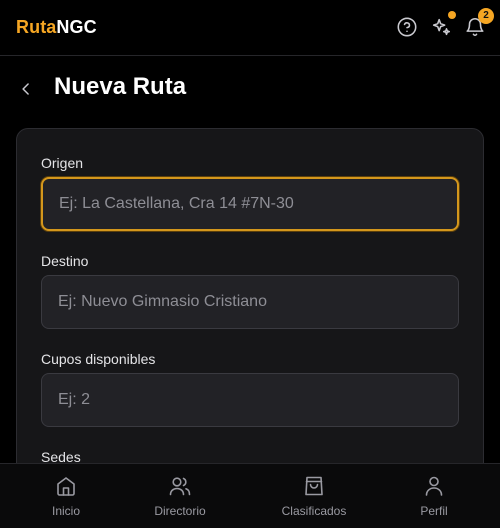 This screenshot has height=528, width=500. What do you see at coordinates (120, 86) in the screenshot?
I see `page-title: Nueva Ruta` at bounding box center [120, 86].